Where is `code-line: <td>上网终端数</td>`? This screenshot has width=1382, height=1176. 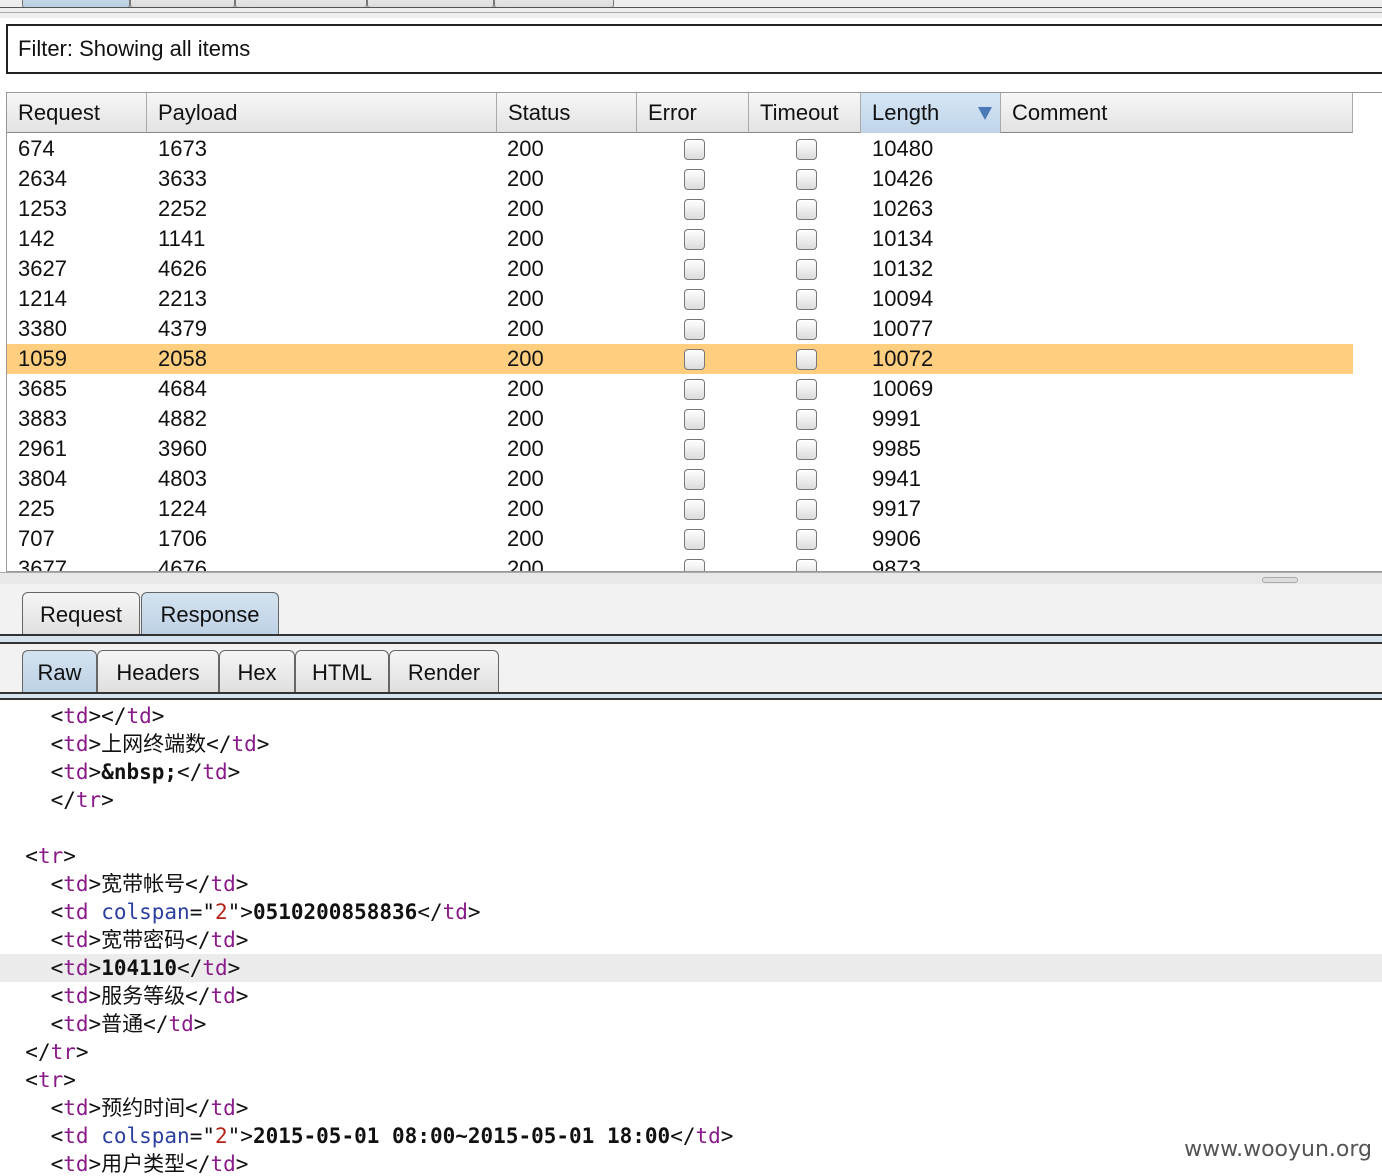 code-line: <td>上网终端数</td> is located at coordinates (691, 744).